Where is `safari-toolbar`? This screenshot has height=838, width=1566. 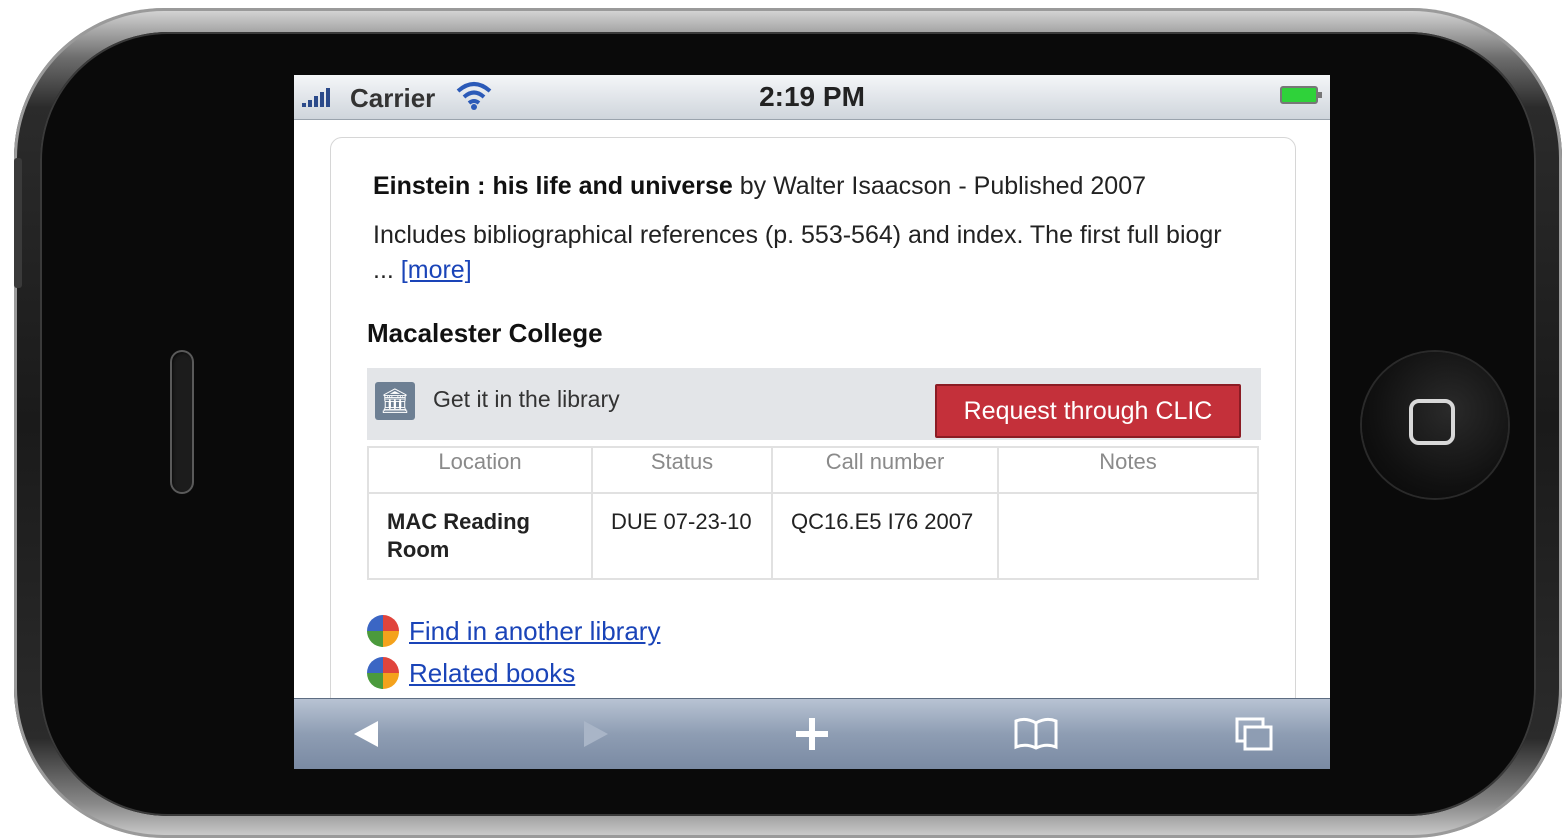 safari-toolbar is located at coordinates (812, 733).